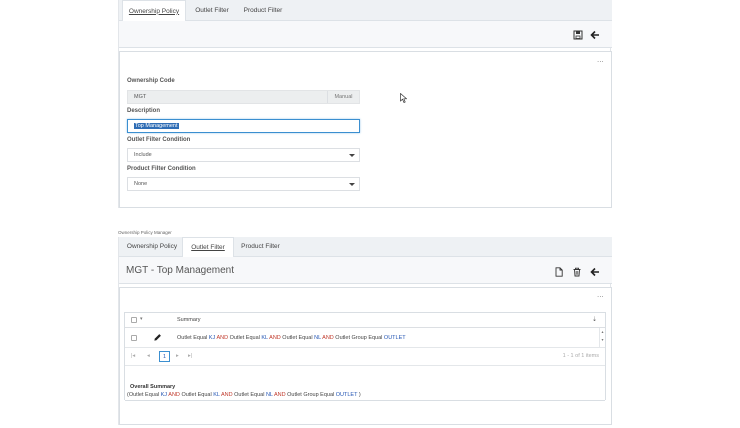 The width and height of the screenshot is (740, 428). Describe the element at coordinates (141, 184) in the screenshot. I see `product-filter-condition-value: None` at that location.